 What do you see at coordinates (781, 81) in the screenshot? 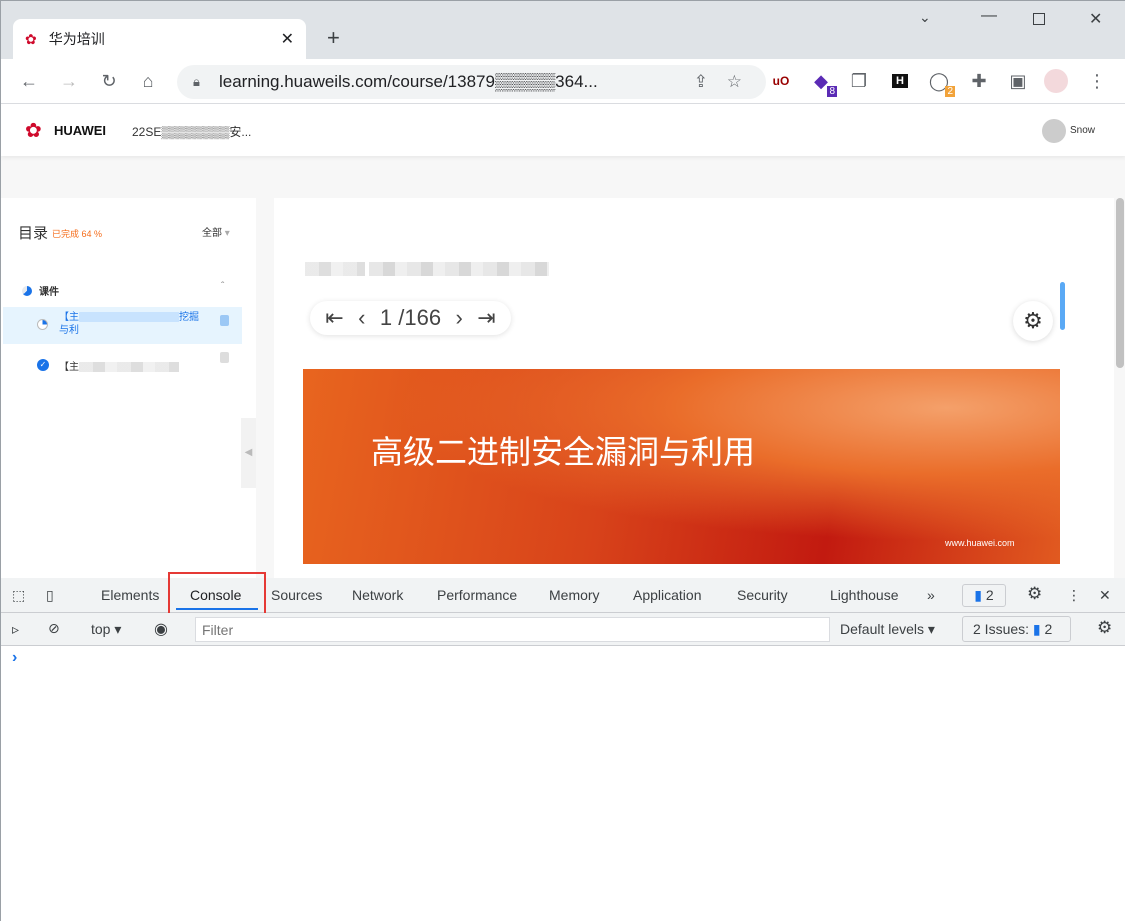
I see `ublock-icon: uO` at bounding box center [781, 81].